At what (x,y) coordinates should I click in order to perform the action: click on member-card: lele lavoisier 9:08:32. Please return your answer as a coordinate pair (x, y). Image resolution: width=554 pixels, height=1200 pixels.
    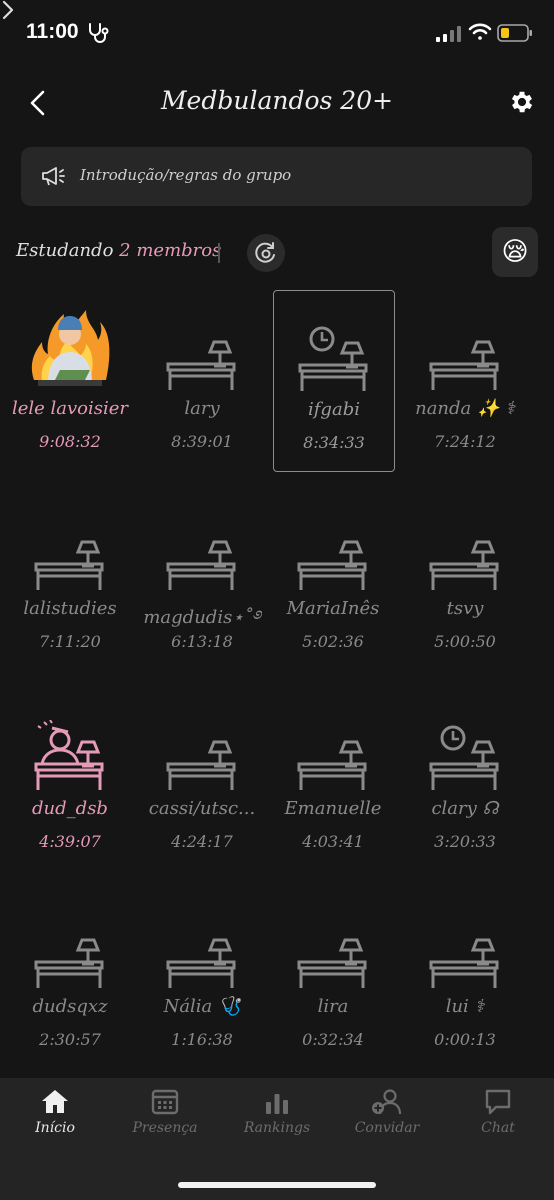
    Looking at the image, I should click on (70, 380).